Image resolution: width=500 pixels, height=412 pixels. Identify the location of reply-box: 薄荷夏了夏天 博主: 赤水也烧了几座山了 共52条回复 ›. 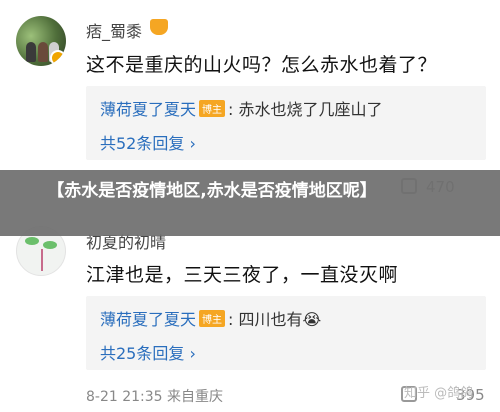
(286, 123).